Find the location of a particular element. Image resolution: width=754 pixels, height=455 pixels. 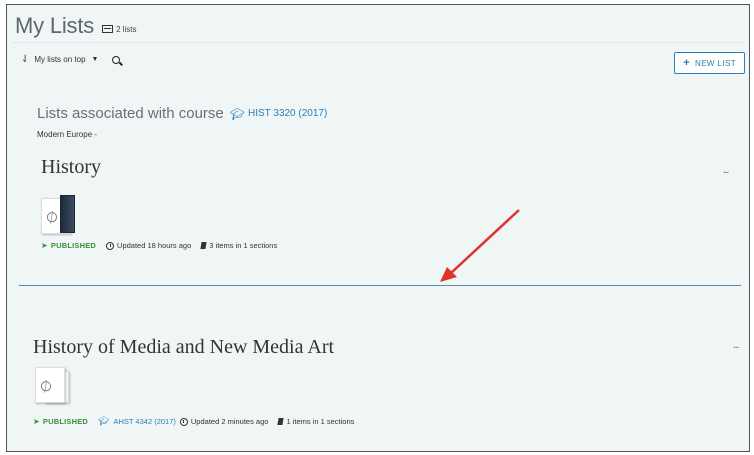

status-badge: ➤ PUBLISHED is located at coordinates (60, 421).